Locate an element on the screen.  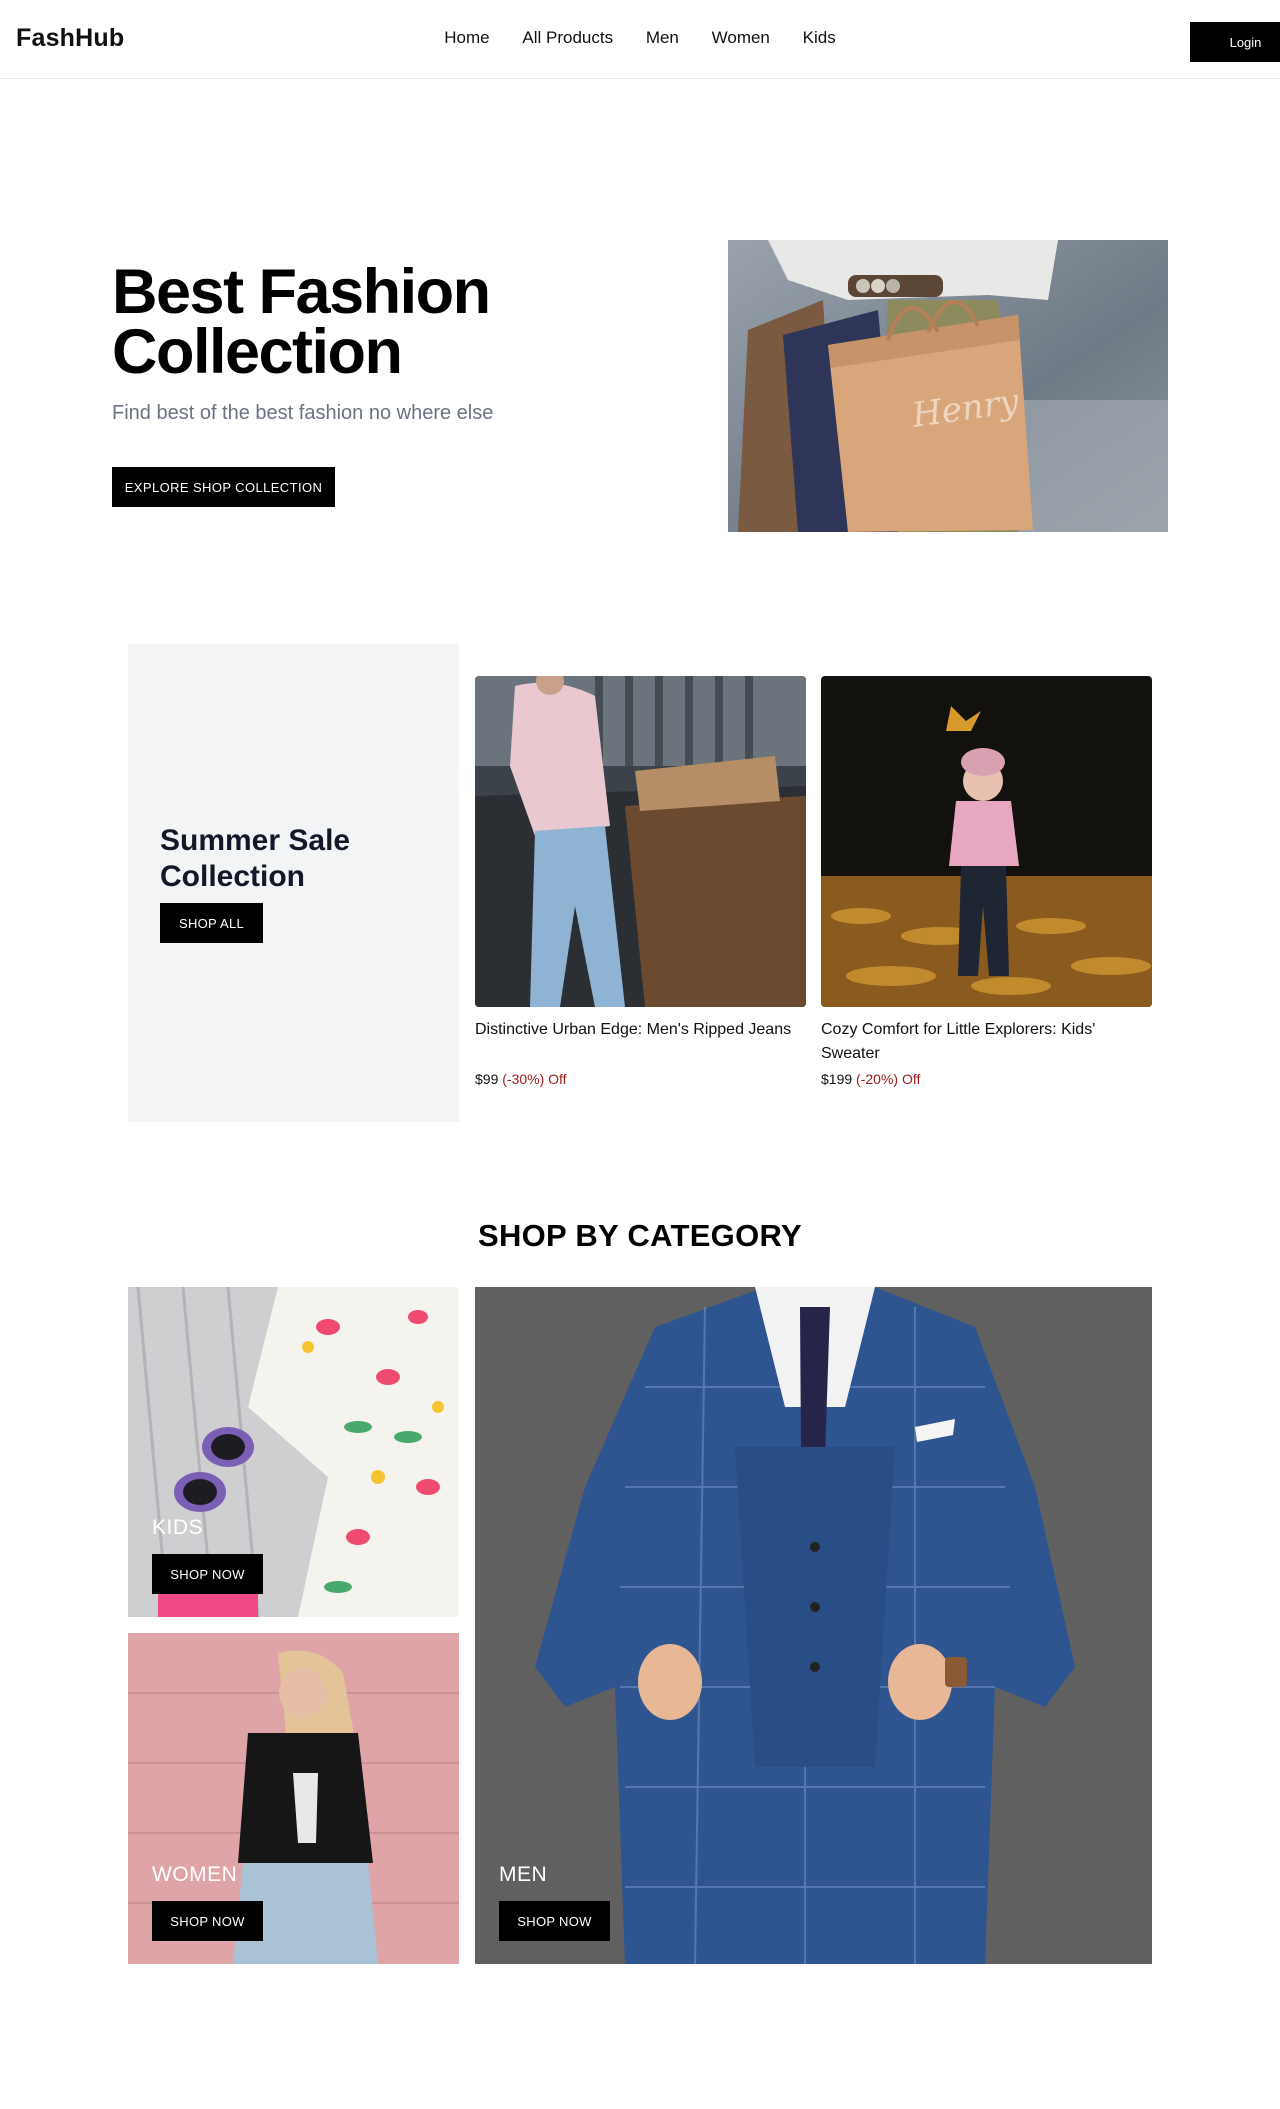
discount-badge: (-20%) Off is located at coordinates (888, 1079).